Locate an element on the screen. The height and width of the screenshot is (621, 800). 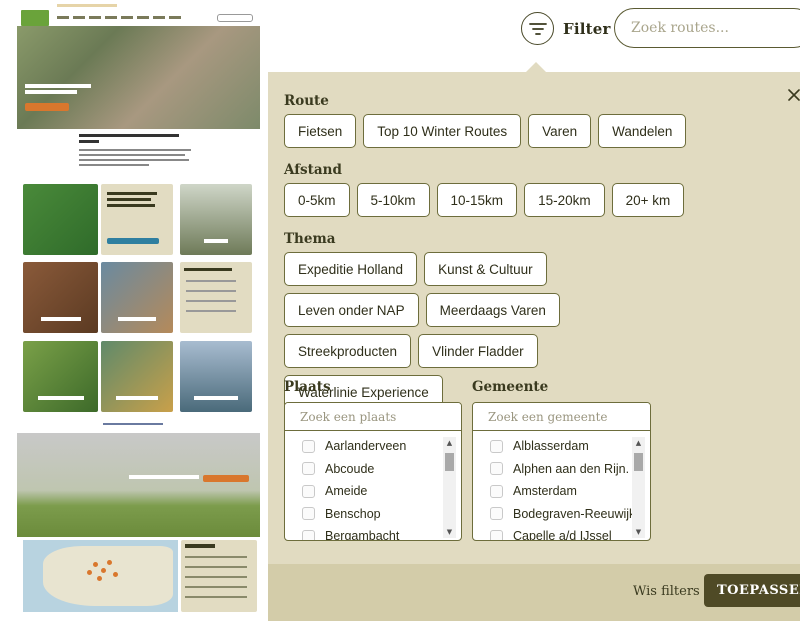
plaats-item: Abcoude is located at coordinates (365, 469).